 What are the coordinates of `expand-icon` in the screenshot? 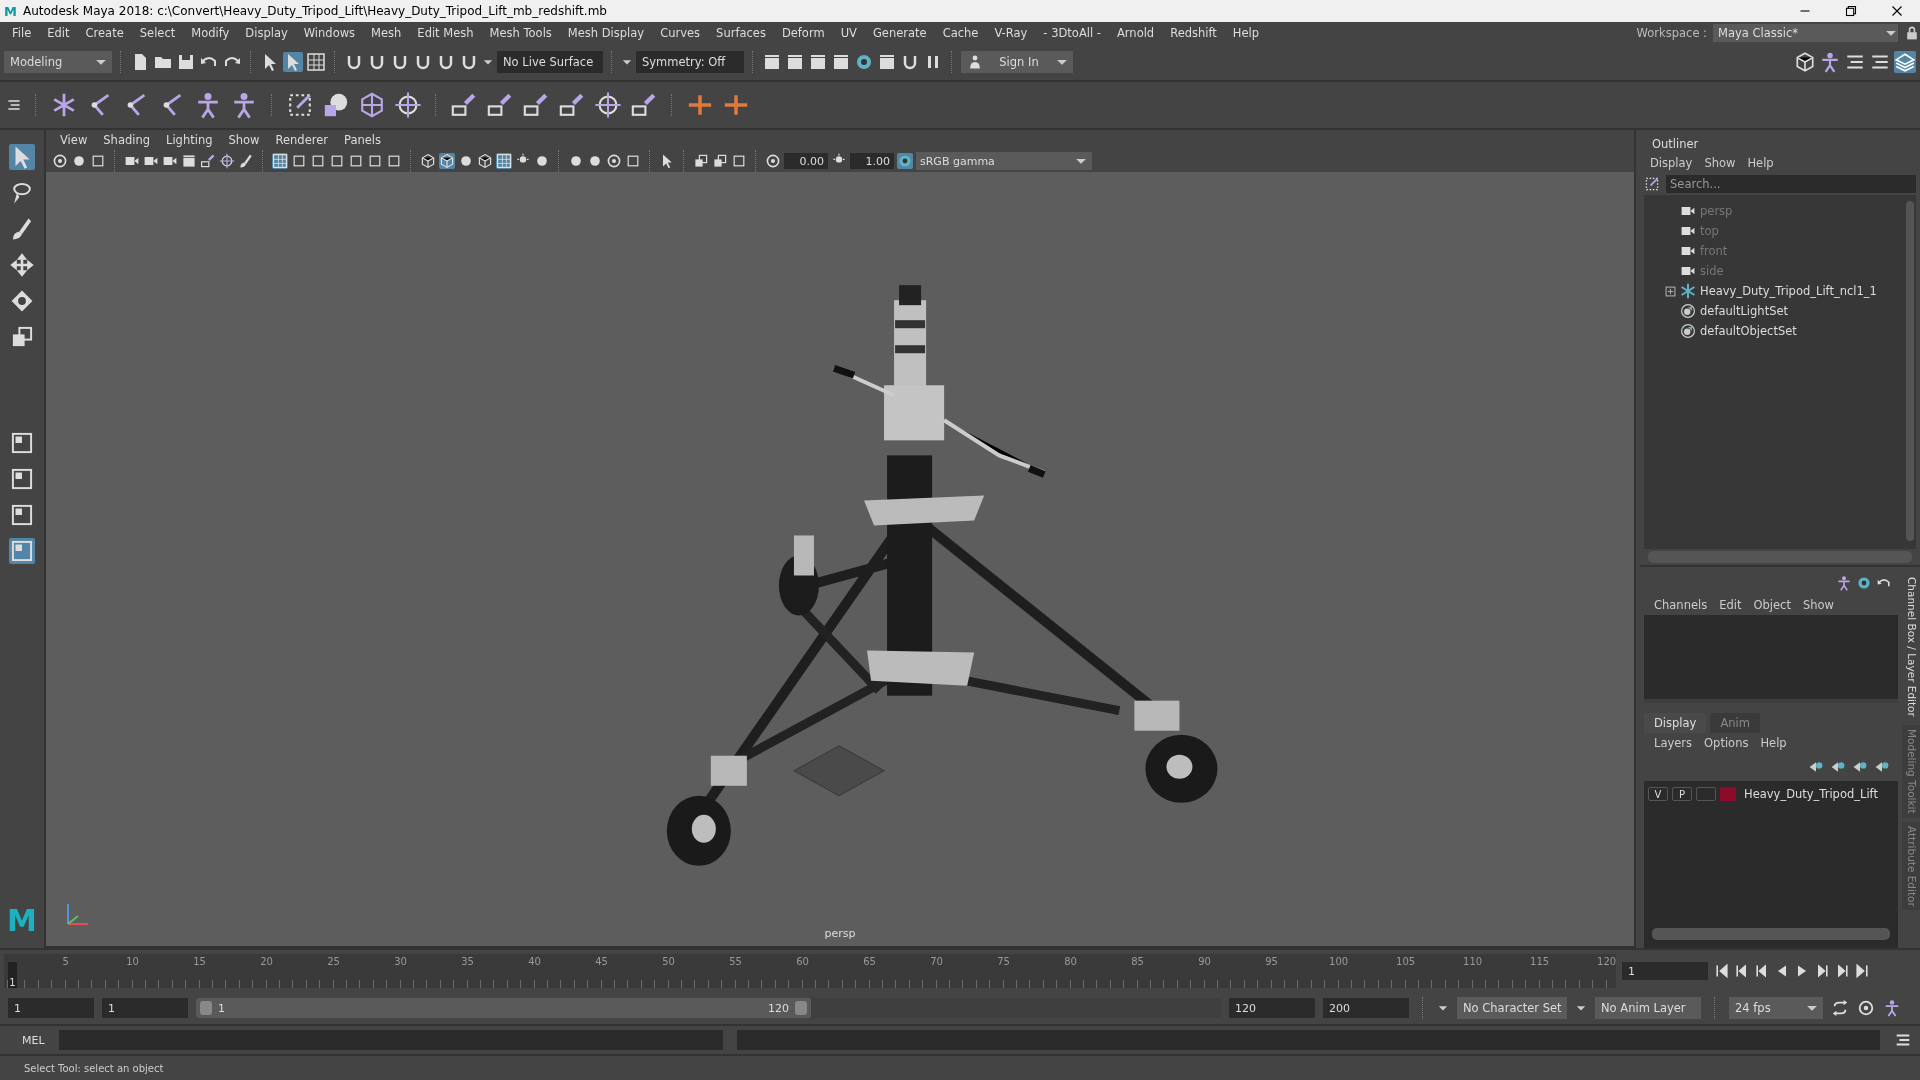 It's located at (1670, 291).